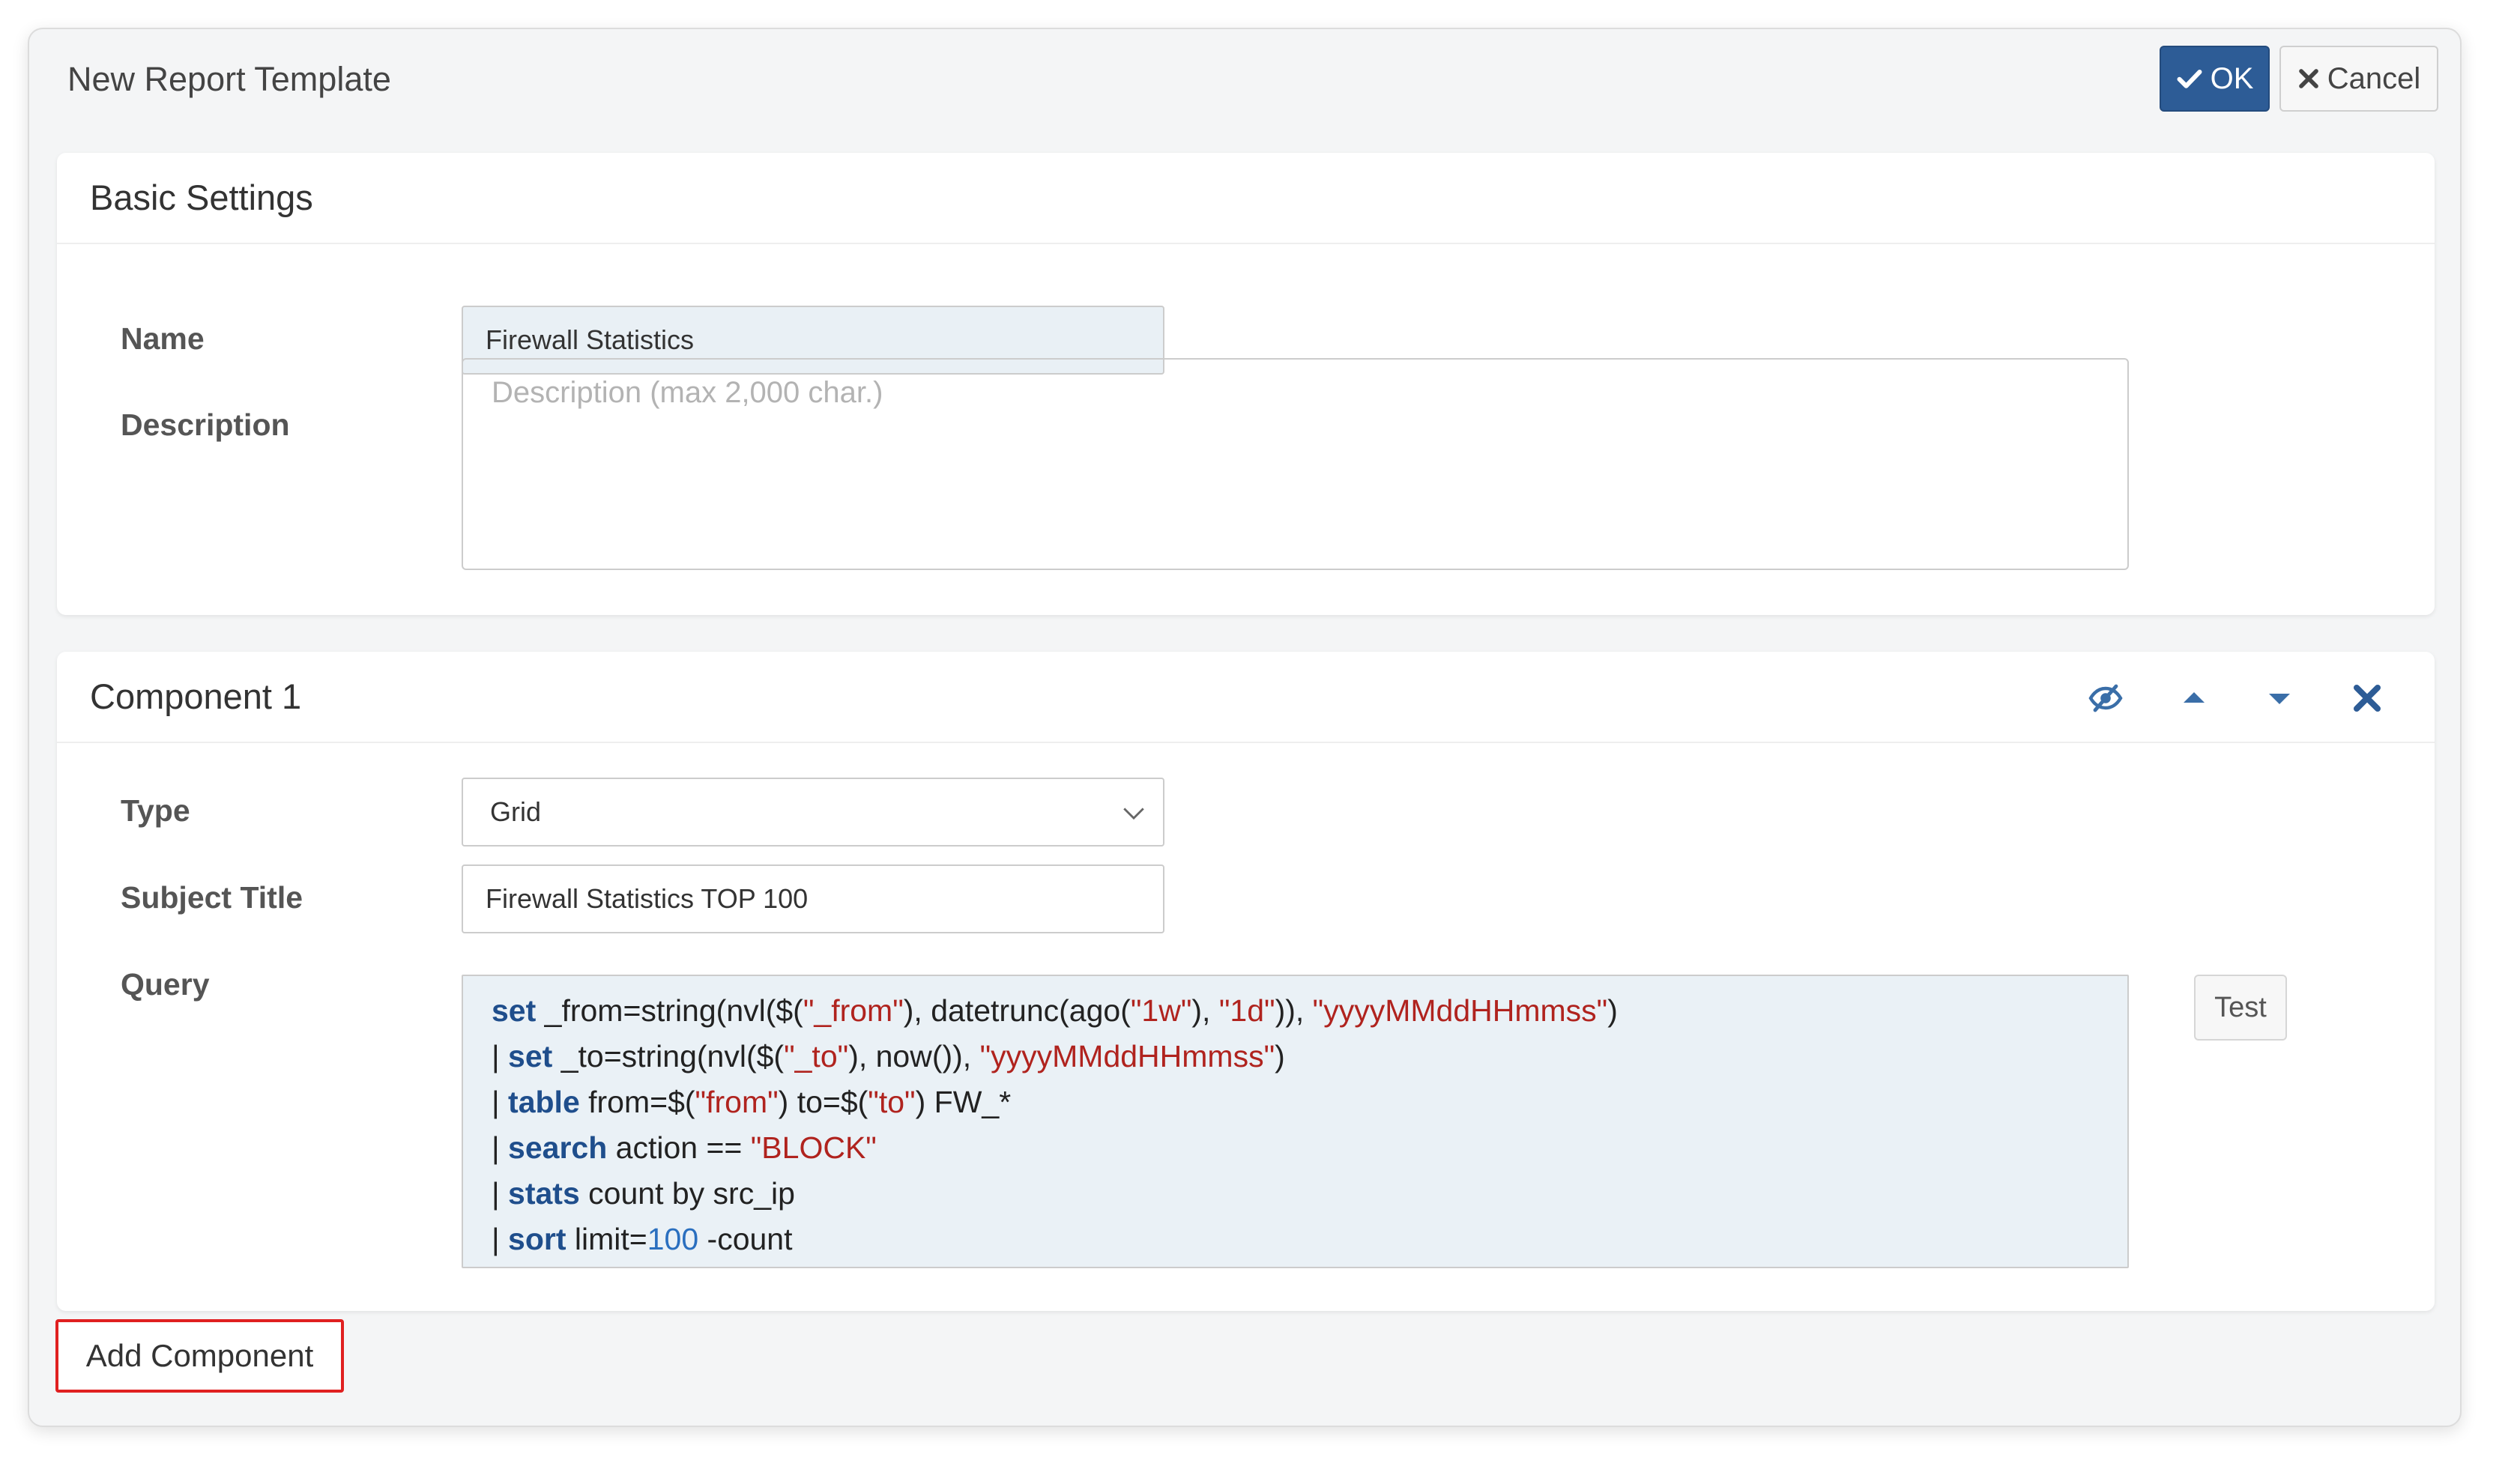 This screenshot has width=2520, height=1484. What do you see at coordinates (684, 1147) in the screenshot?
I see `query-line: | search action == "BLOCK"` at bounding box center [684, 1147].